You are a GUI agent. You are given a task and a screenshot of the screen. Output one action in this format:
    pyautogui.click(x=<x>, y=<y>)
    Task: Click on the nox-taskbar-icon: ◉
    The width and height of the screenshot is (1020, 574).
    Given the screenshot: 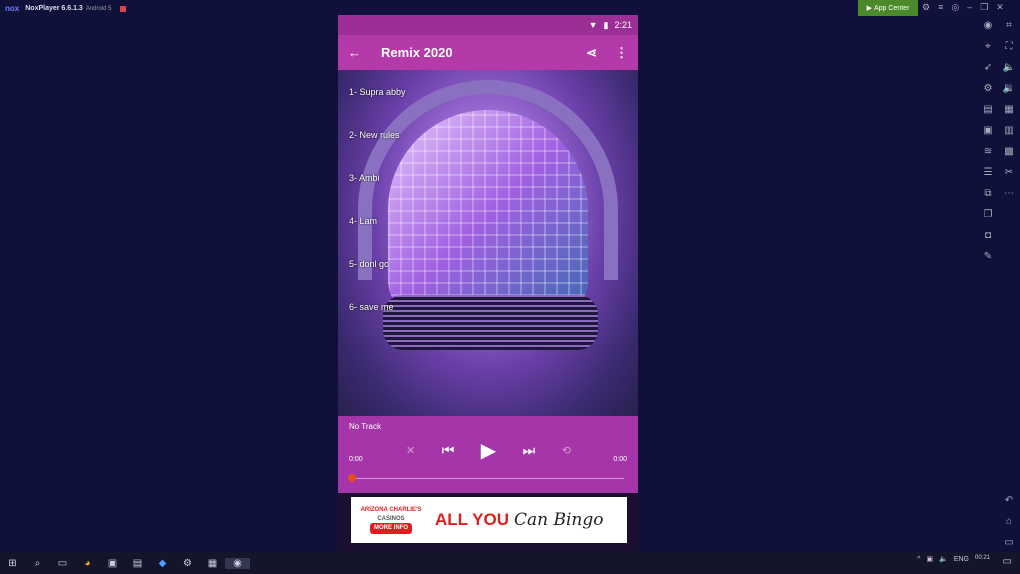 What is the action you would take?
    pyautogui.click(x=237, y=563)
    